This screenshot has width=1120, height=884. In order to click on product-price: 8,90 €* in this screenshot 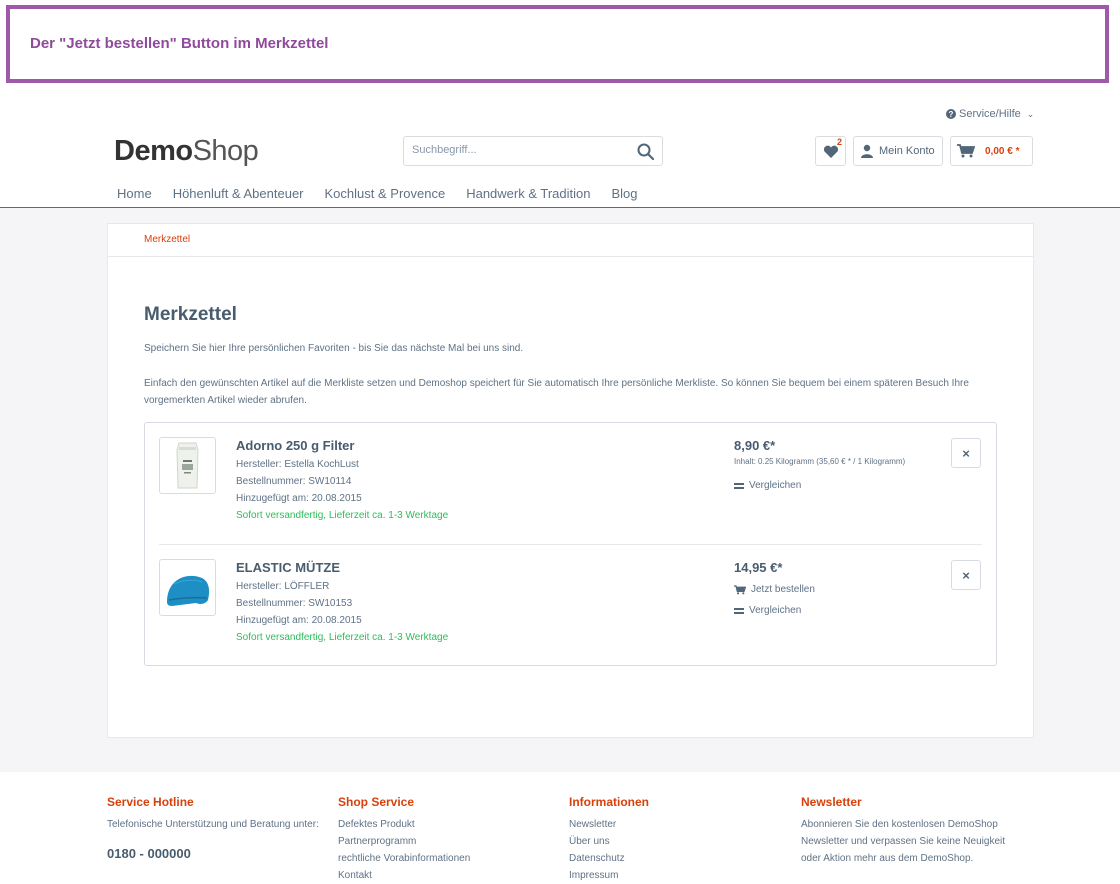, I will do `click(755, 445)`.